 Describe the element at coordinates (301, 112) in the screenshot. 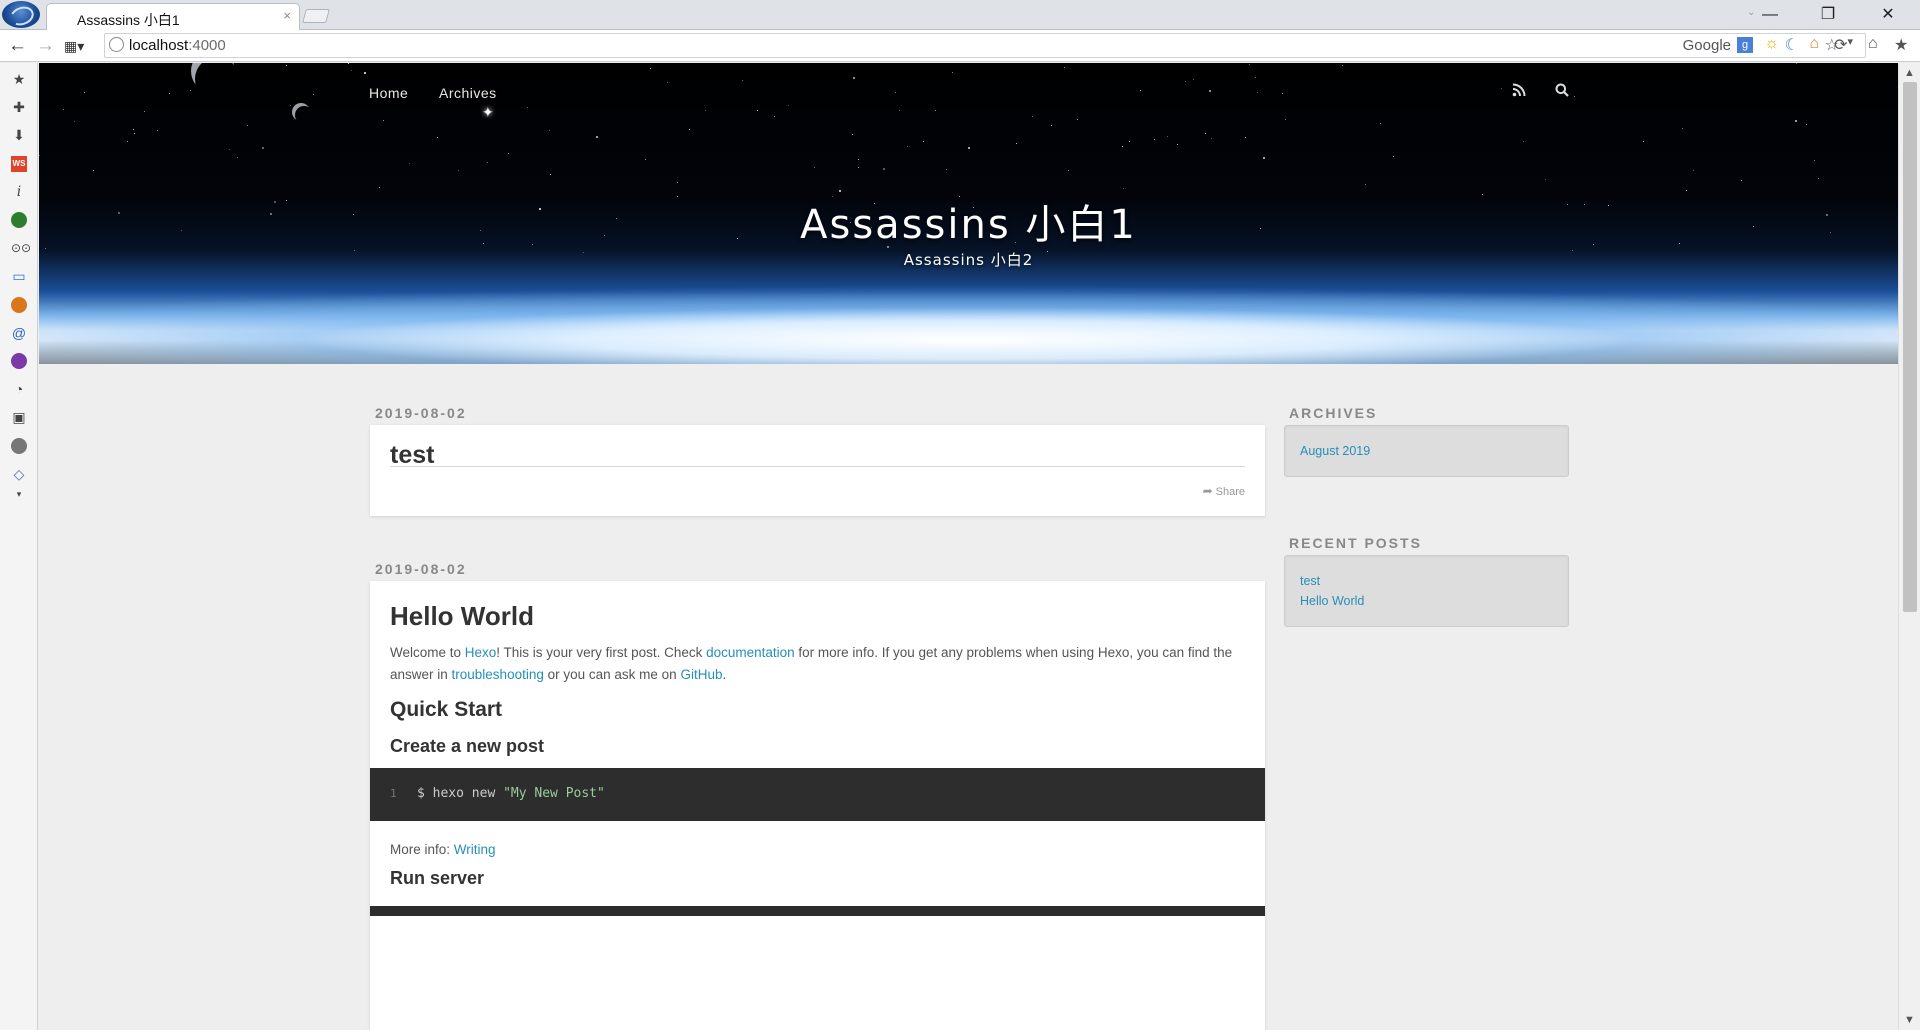

I see `small-crescent-moon-icon` at that location.